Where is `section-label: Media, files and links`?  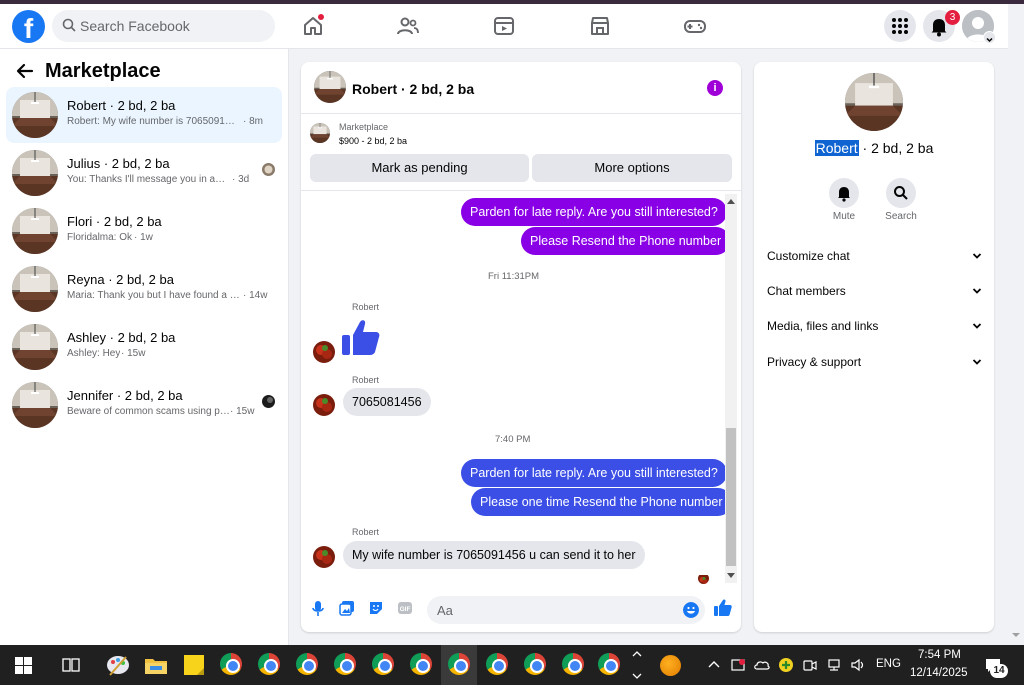 section-label: Media, files and links is located at coordinates (823, 326).